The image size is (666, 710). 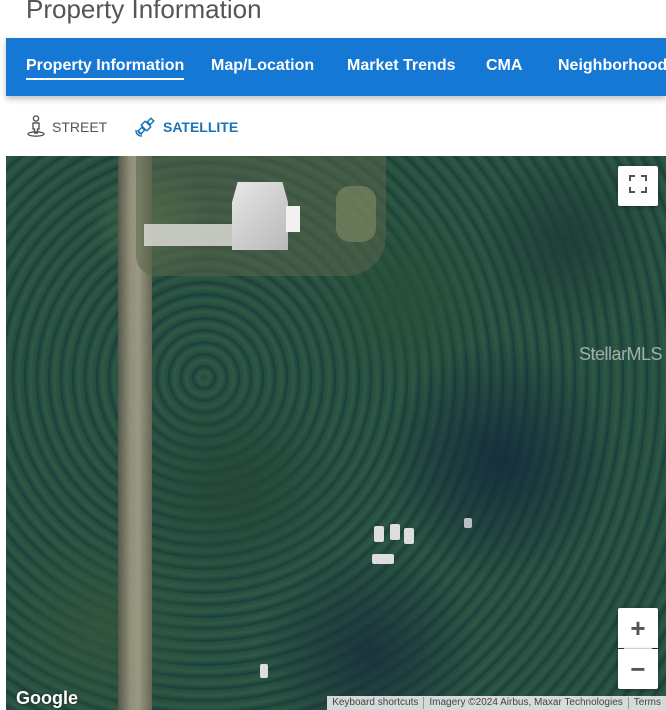 What do you see at coordinates (293, 219) in the screenshot?
I see `map-house-side` at bounding box center [293, 219].